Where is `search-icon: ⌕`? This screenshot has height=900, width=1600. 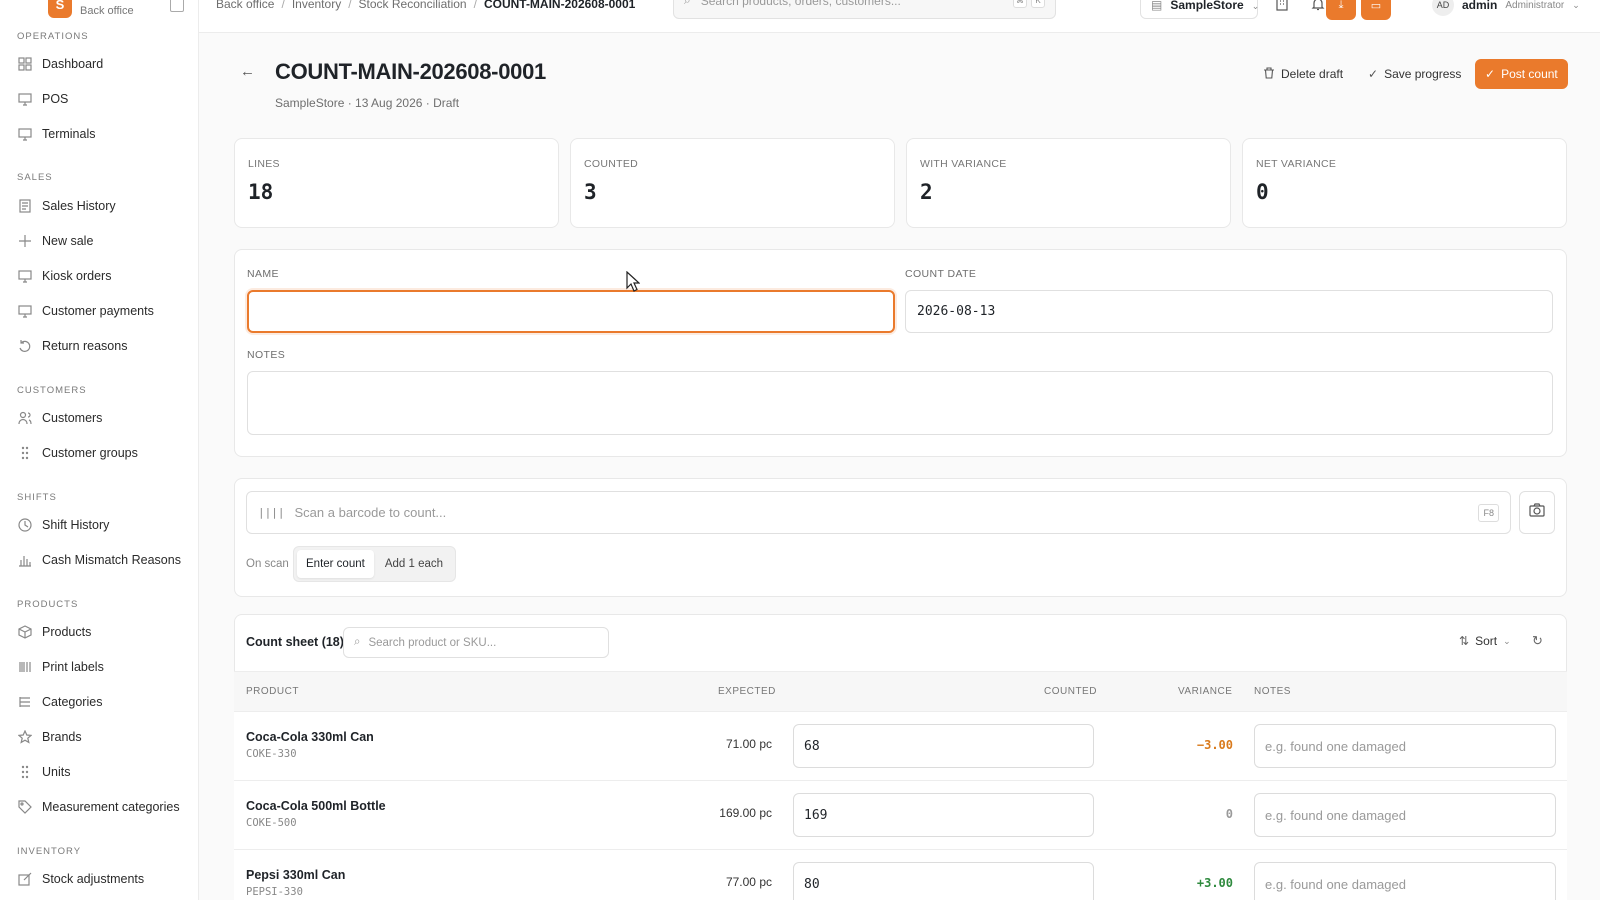
search-icon: ⌕ is located at coordinates (357, 642).